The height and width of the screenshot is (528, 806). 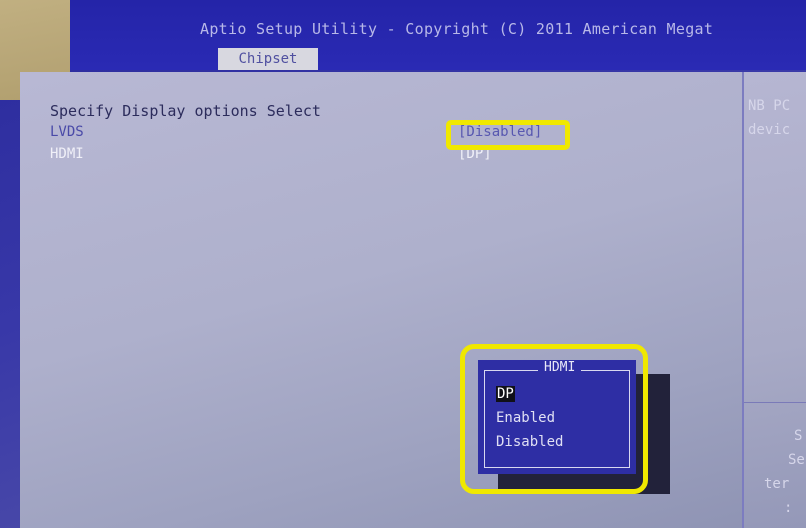 What do you see at coordinates (508, 135) in the screenshot?
I see `lvds-value-highlight` at bounding box center [508, 135].